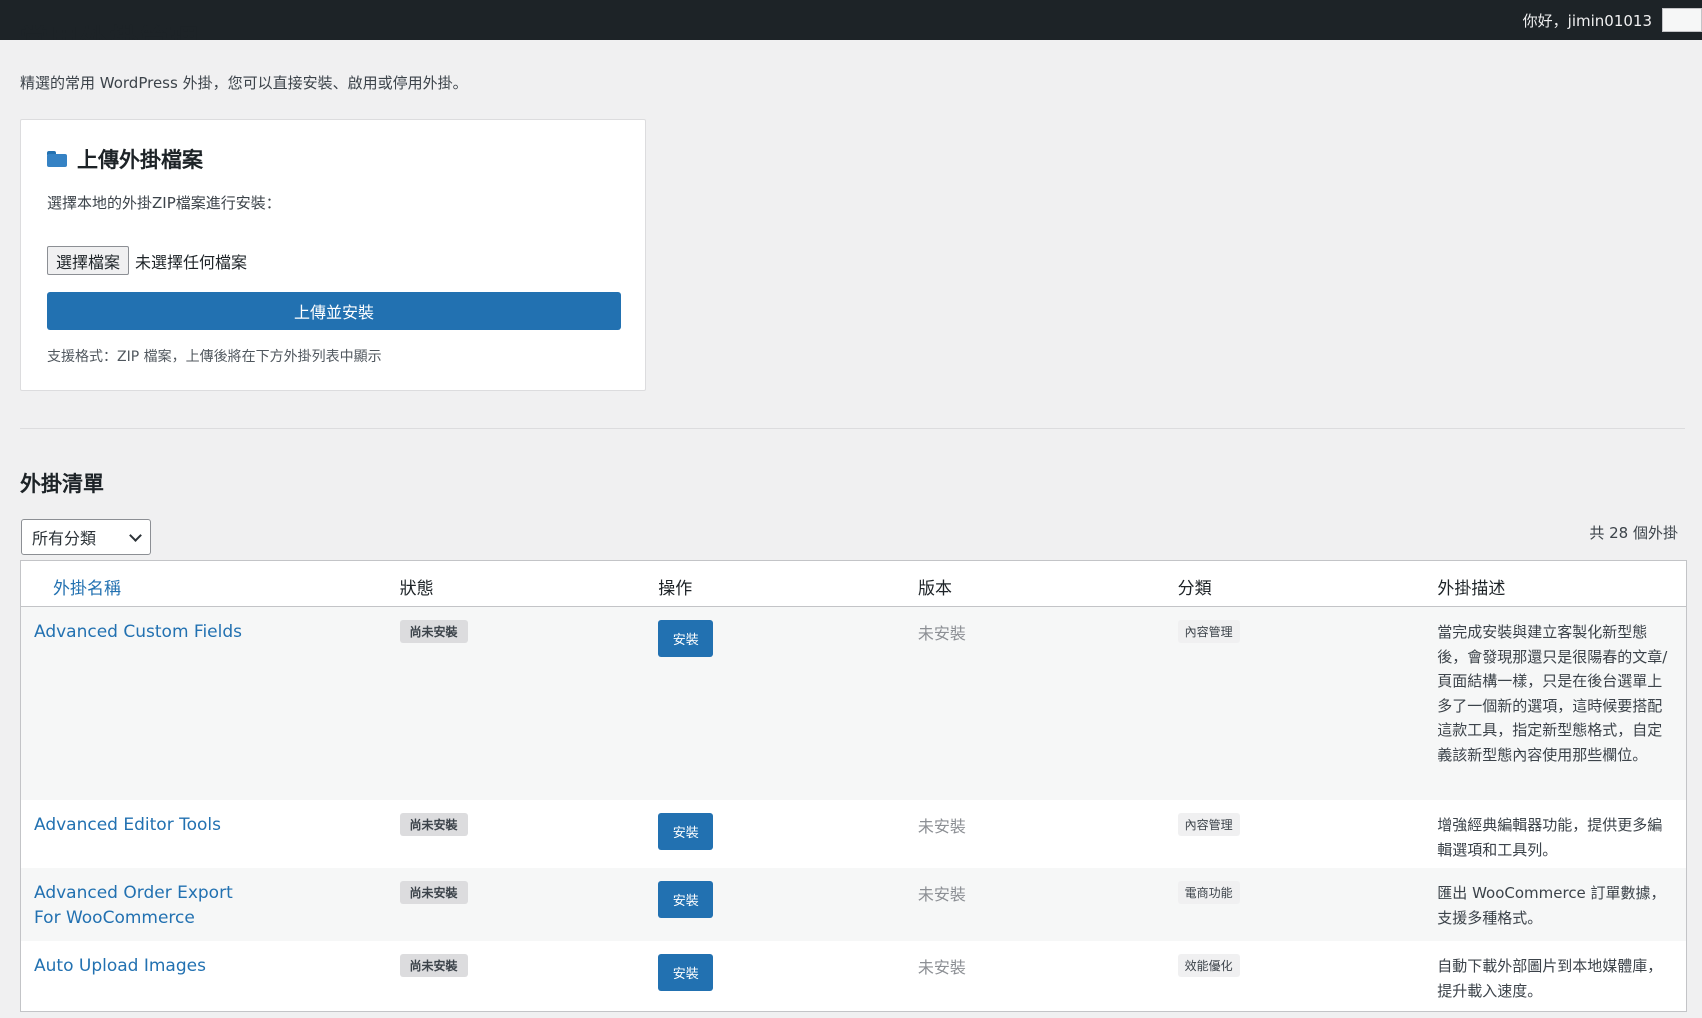  I want to click on plugin-description: 自動下載外部圖片到本地媒體庫，提升載入速度。, so click(1550, 978).